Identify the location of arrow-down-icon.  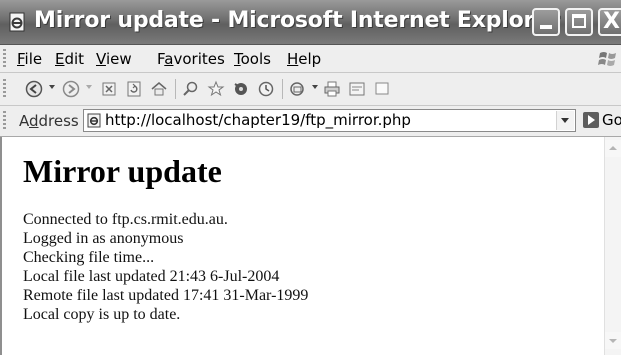
(613, 341).